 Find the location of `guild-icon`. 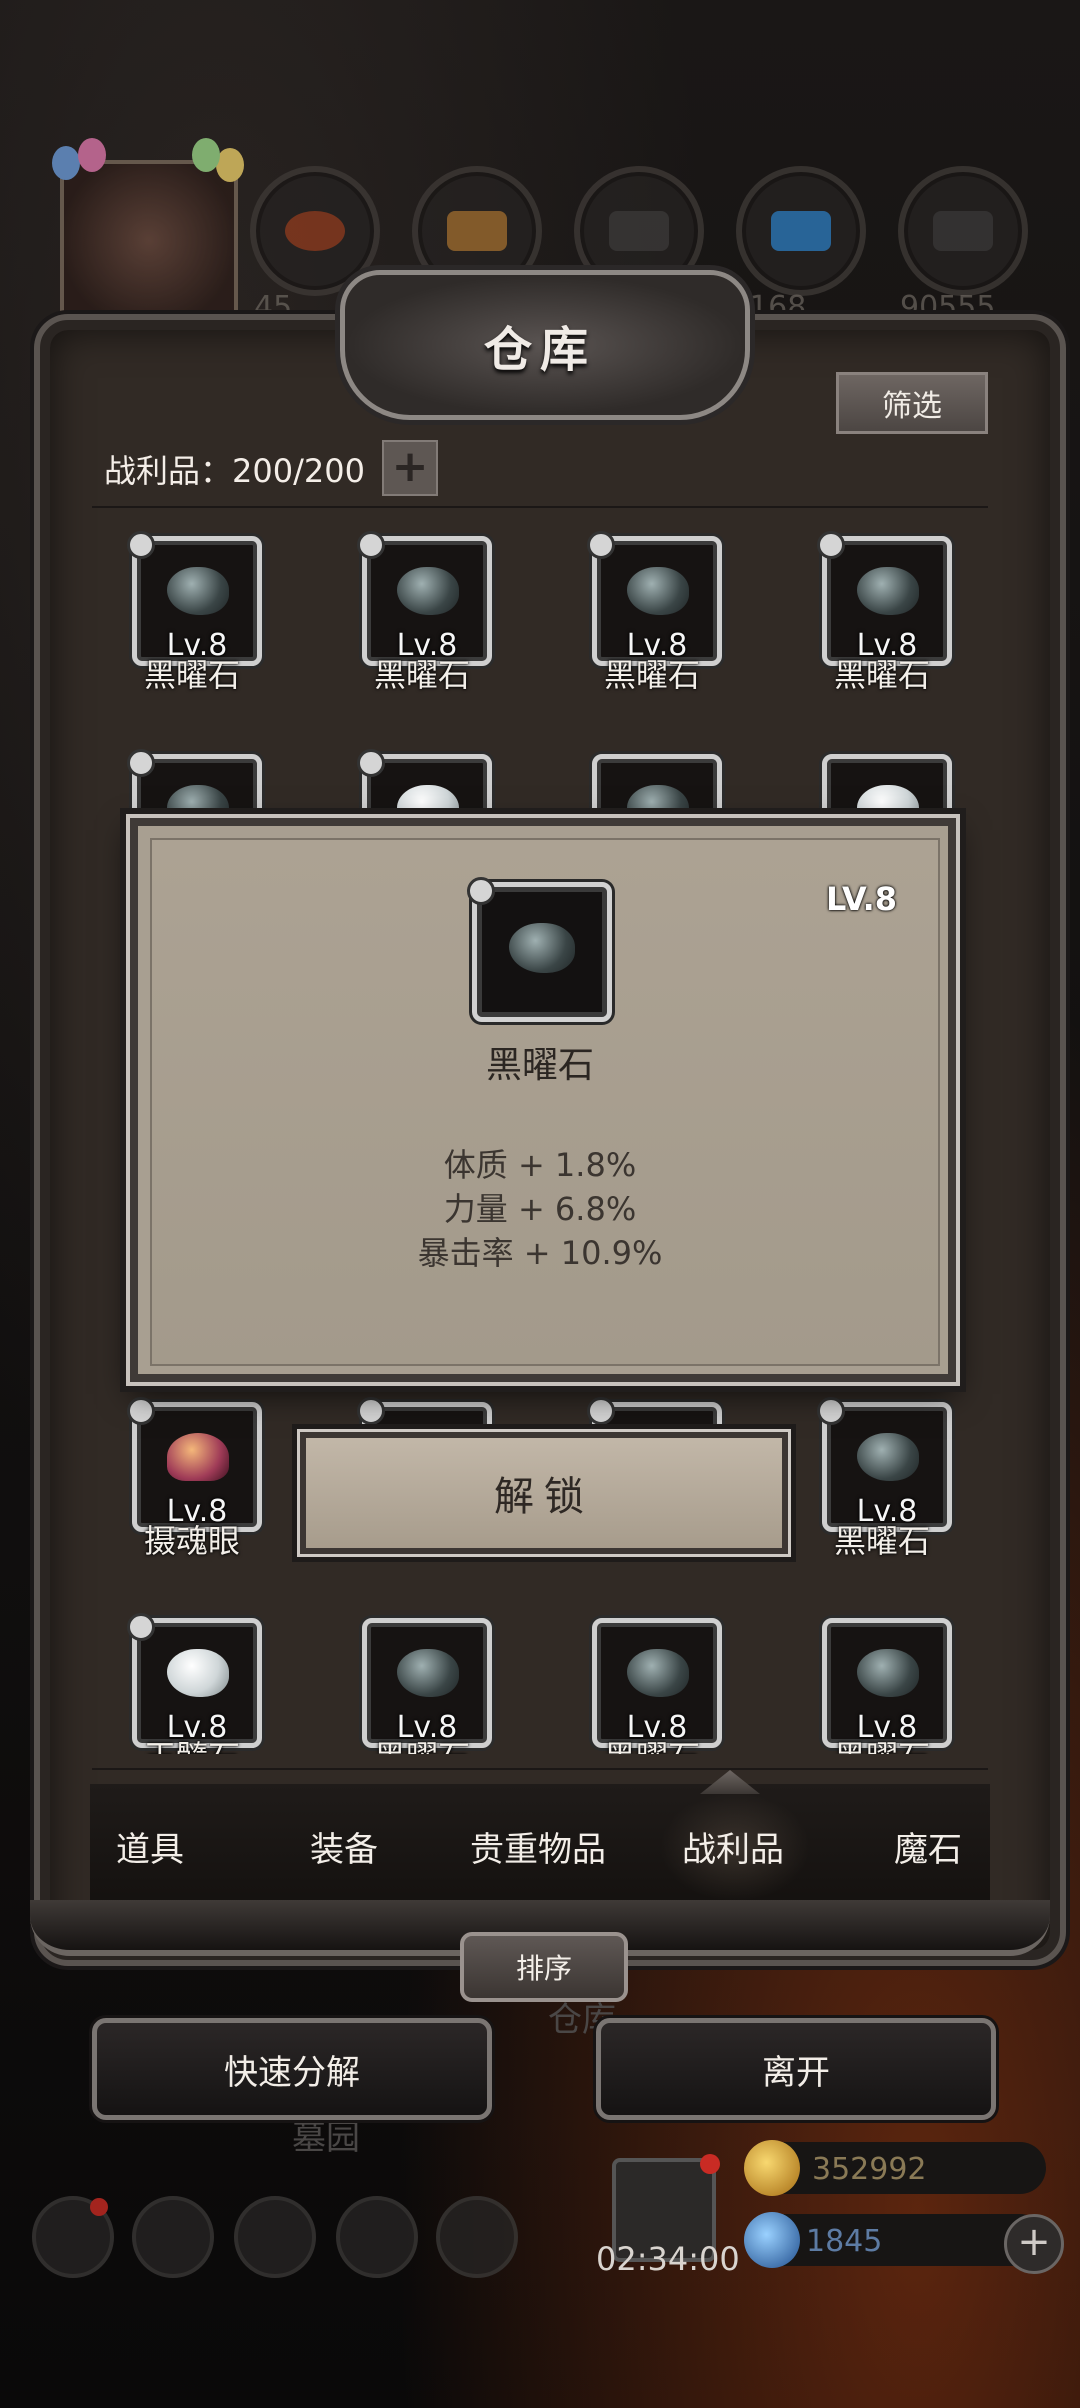

guild-icon is located at coordinates (275, 2237).